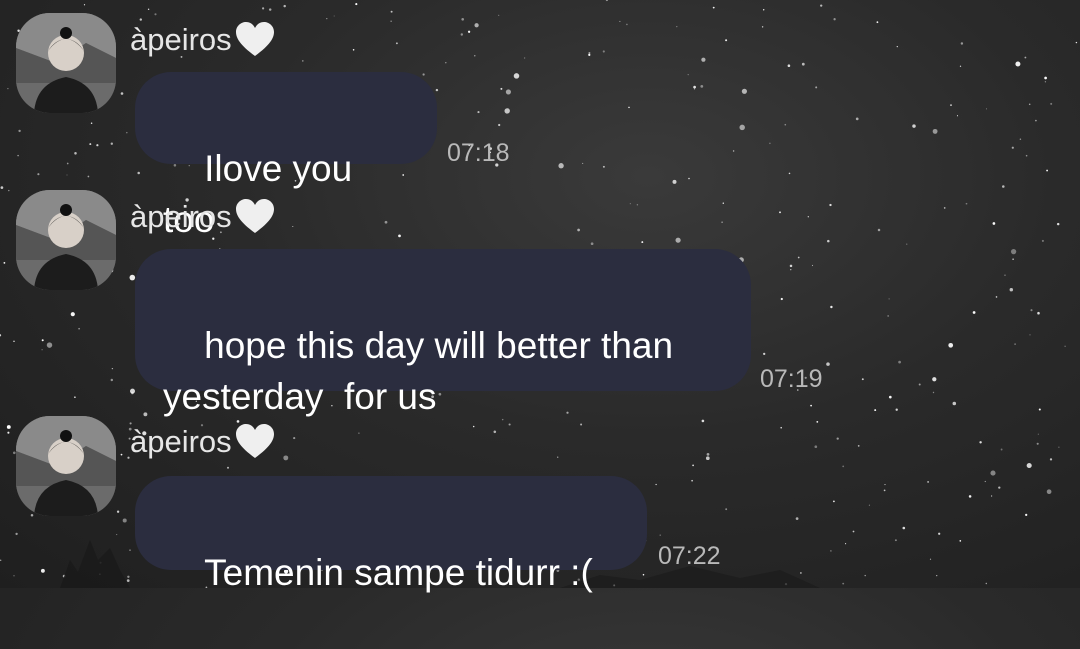  Describe the element at coordinates (478, 153) in the screenshot. I see `message-timestamp: 07:18` at that location.